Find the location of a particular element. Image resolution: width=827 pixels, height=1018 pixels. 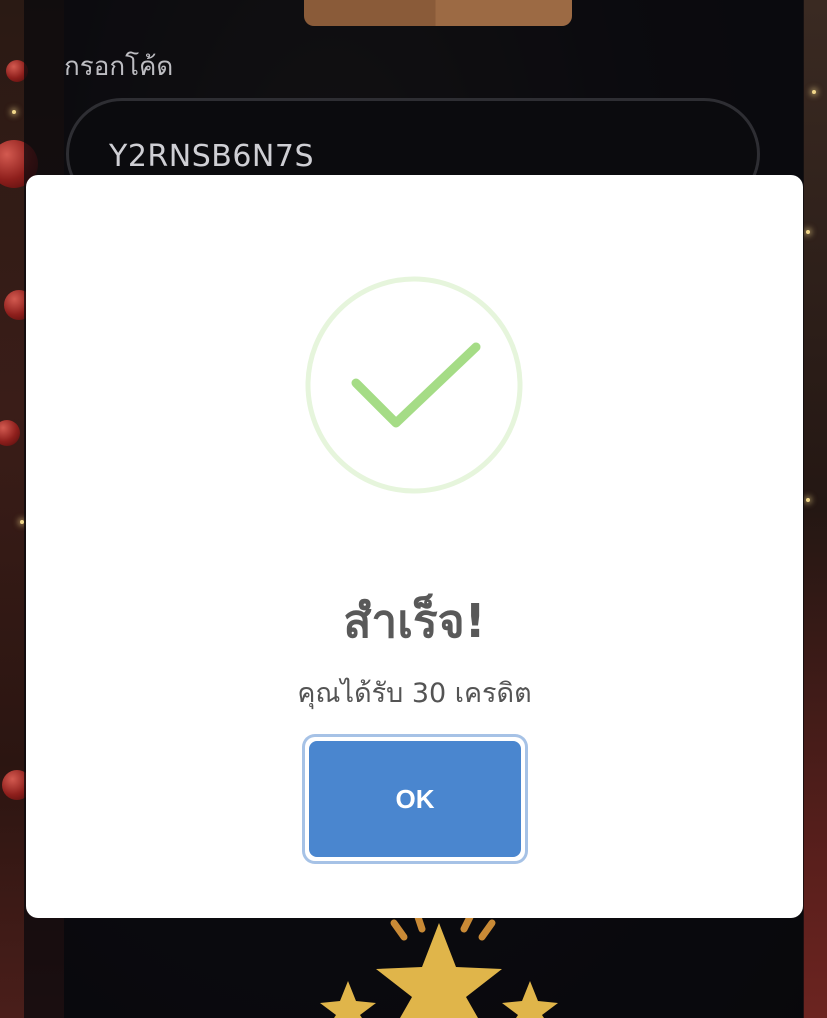

ok-button: OK is located at coordinates (415, 799).